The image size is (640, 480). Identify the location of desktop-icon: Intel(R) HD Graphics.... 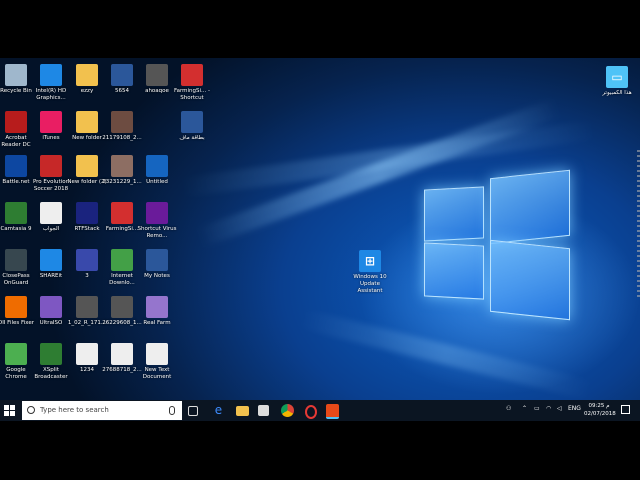
(51, 83).